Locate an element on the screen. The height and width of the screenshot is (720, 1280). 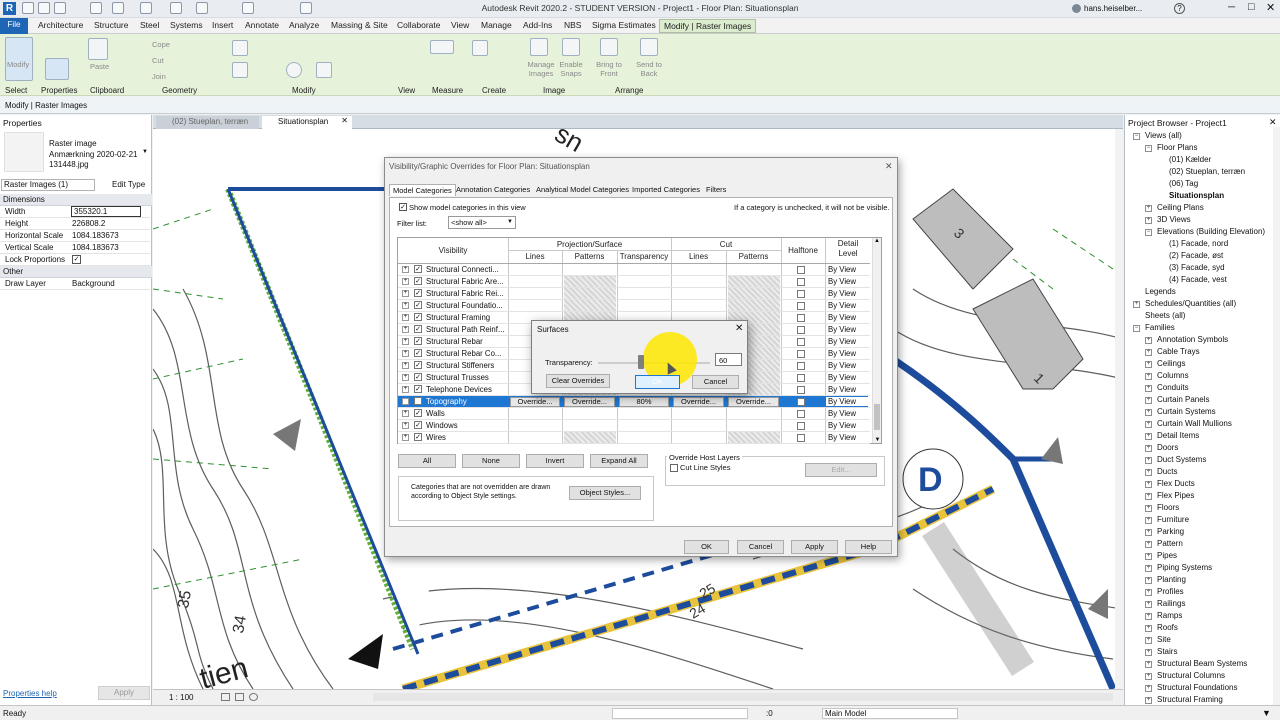
filter-list-dropdown: <show all> ▼ is located at coordinates (482, 222).